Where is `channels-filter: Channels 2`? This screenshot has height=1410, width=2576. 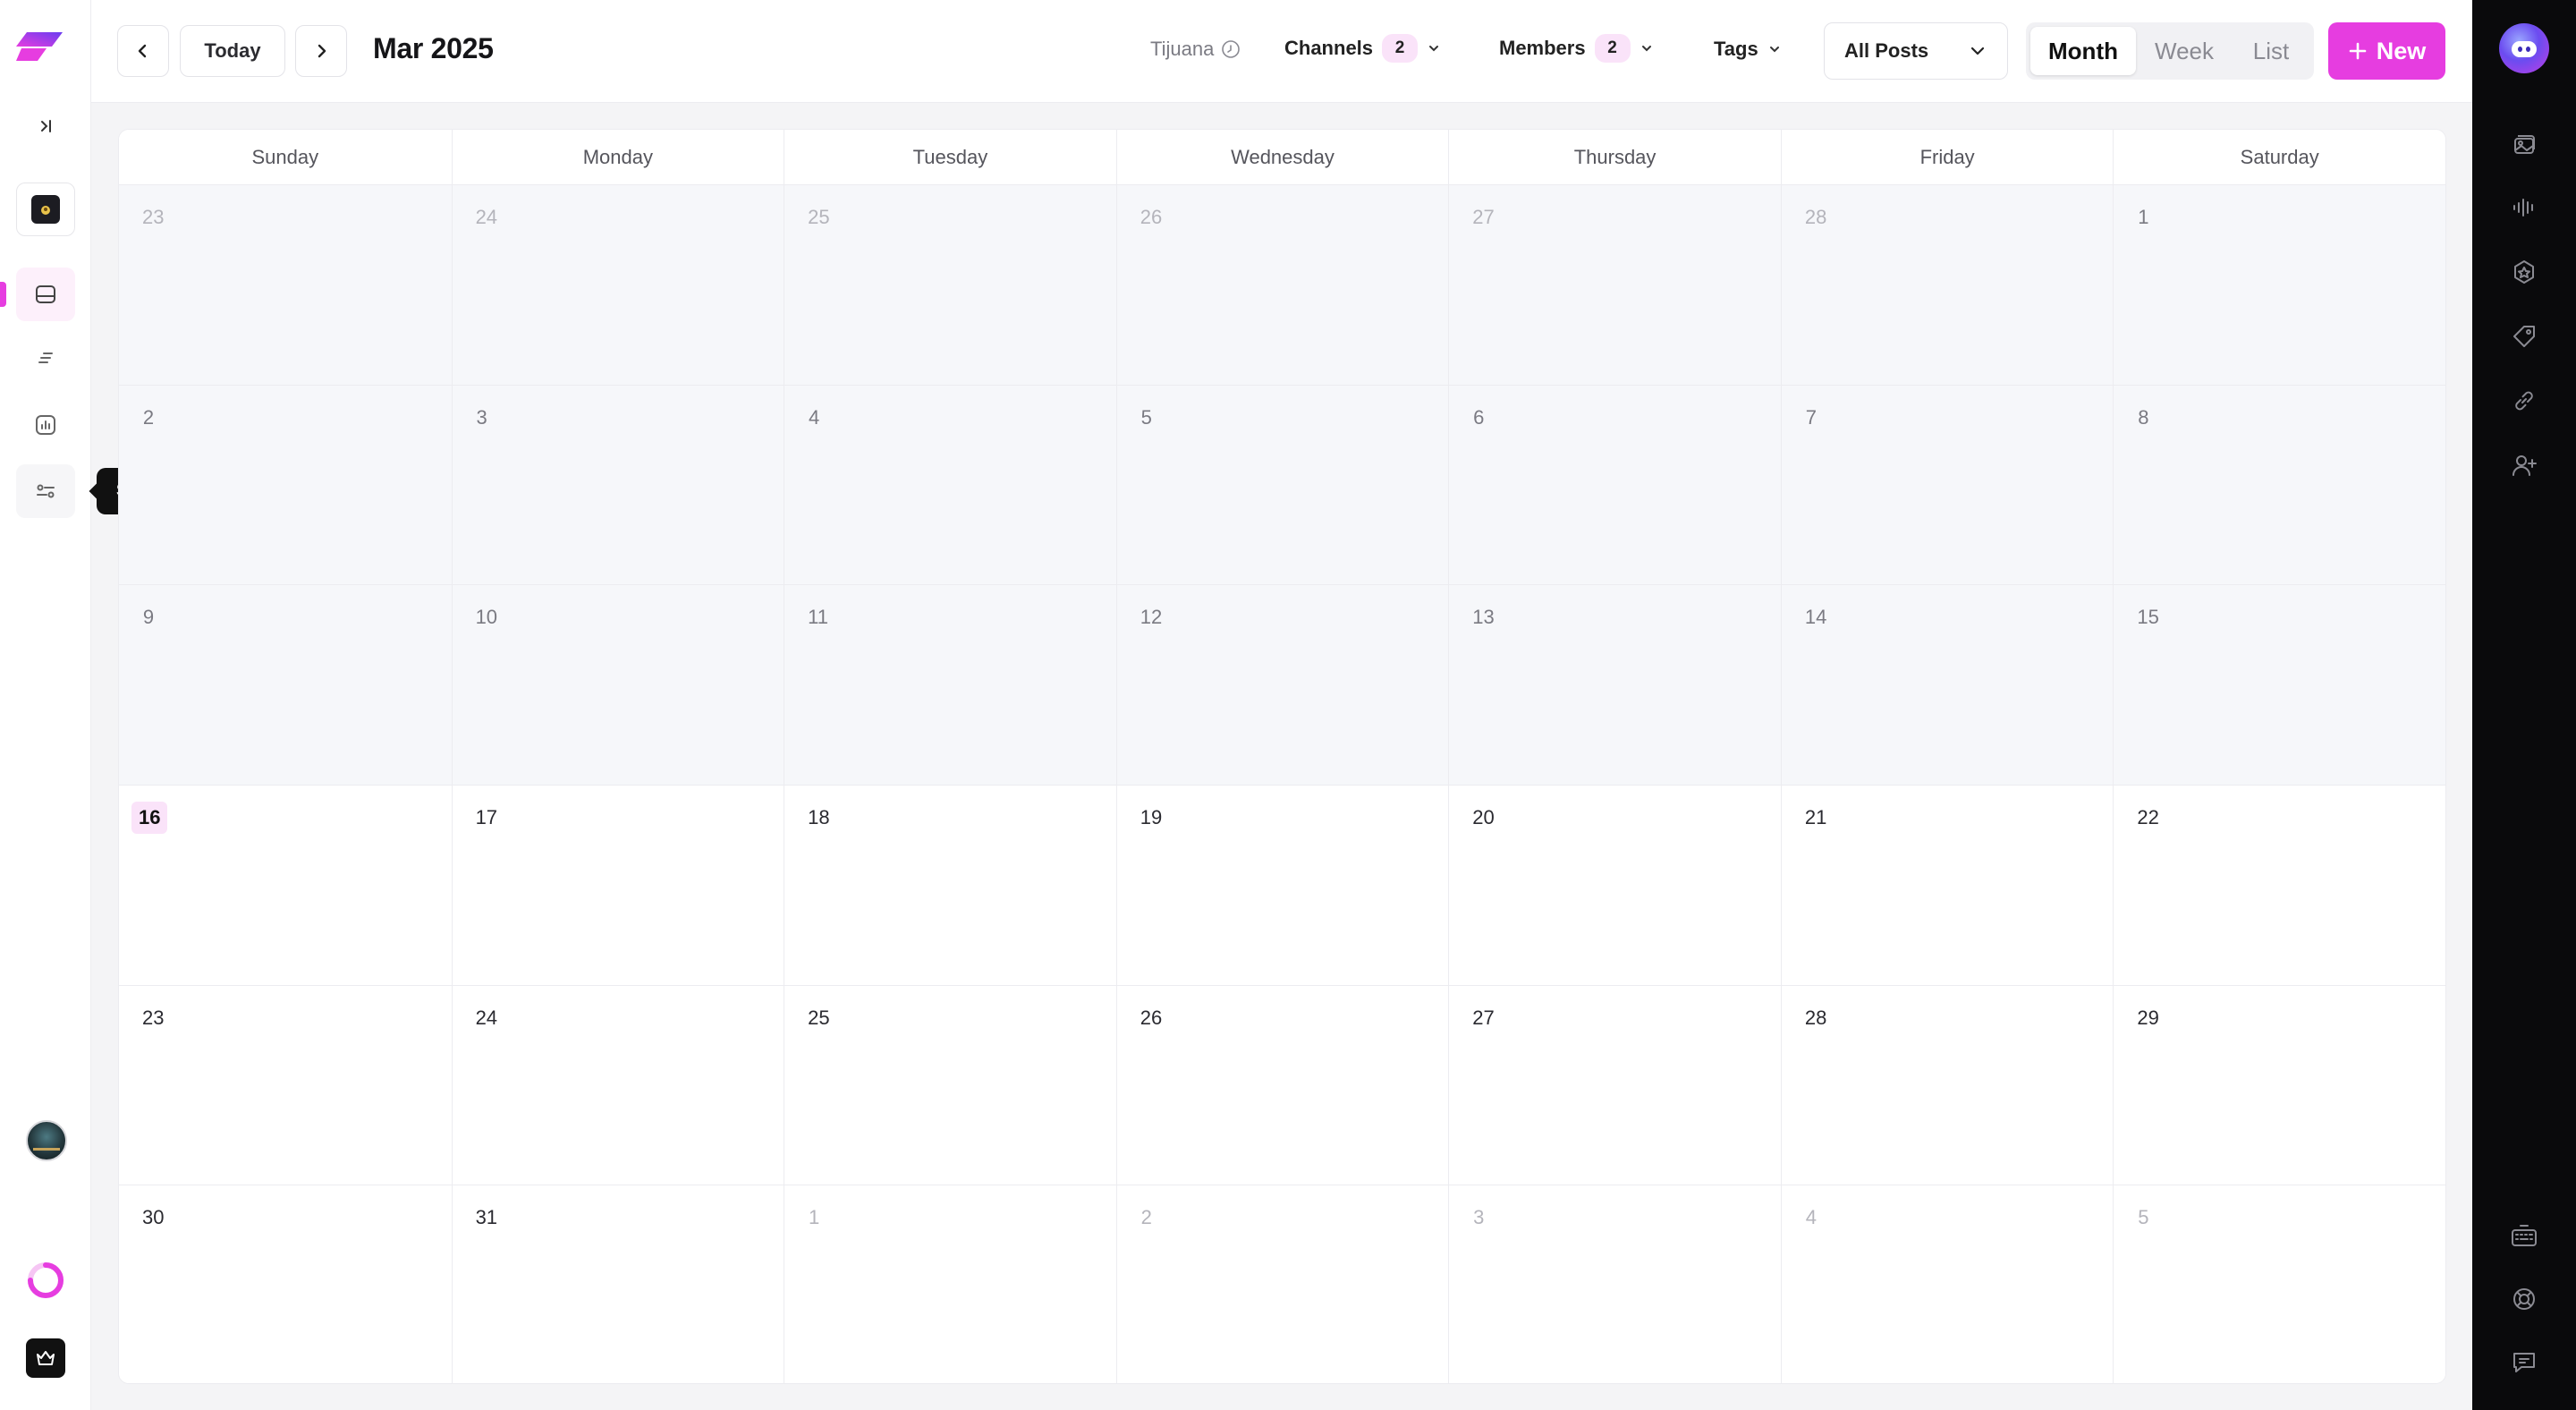 channels-filter: Channels 2 is located at coordinates (1362, 48).